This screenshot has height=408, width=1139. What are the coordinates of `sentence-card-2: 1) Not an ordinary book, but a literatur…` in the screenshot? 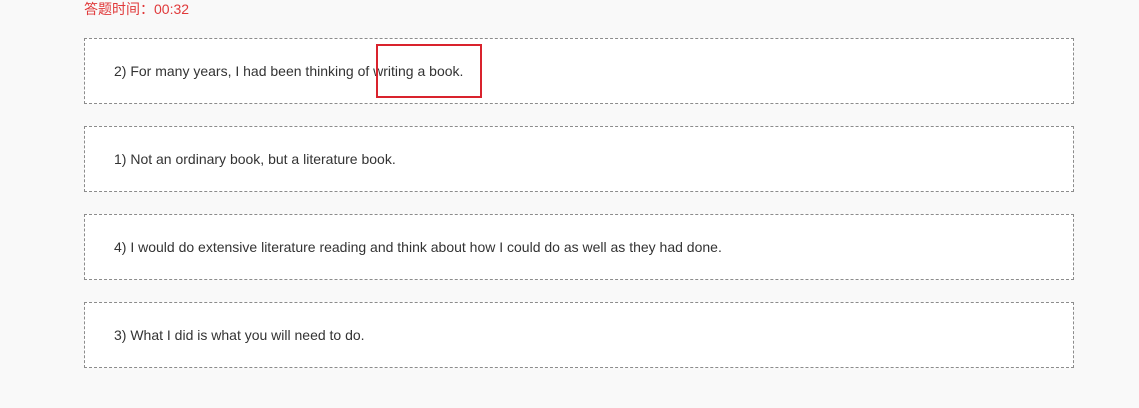 It's located at (579, 159).